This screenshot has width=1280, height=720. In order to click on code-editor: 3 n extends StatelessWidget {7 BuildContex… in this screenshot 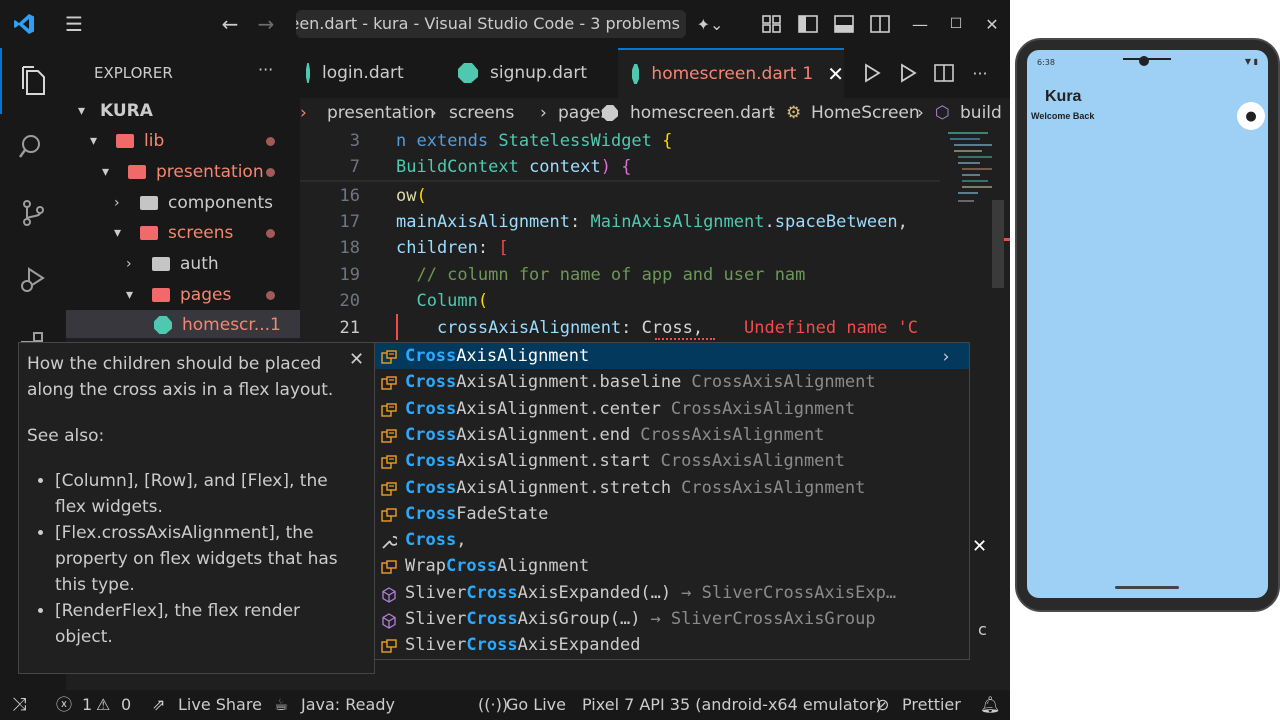, I will do `click(620, 235)`.